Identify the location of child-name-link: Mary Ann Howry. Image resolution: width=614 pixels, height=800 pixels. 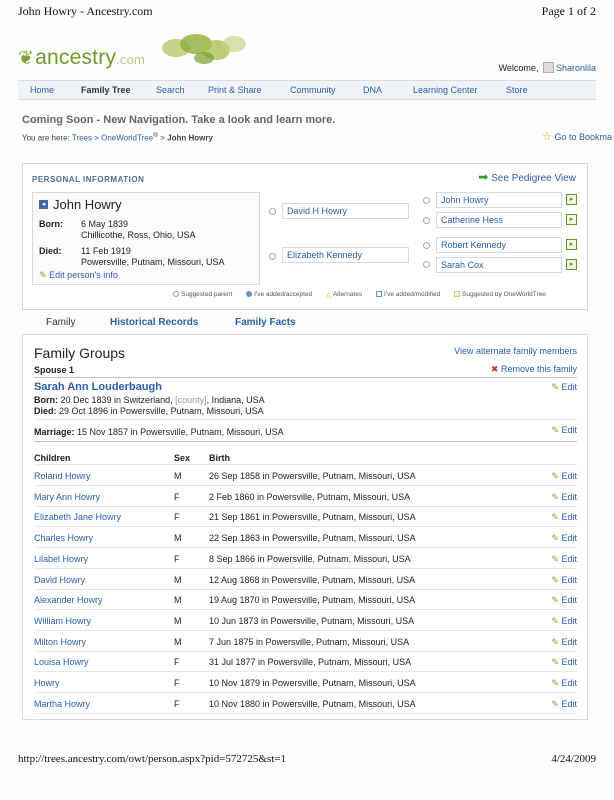
(67, 497).